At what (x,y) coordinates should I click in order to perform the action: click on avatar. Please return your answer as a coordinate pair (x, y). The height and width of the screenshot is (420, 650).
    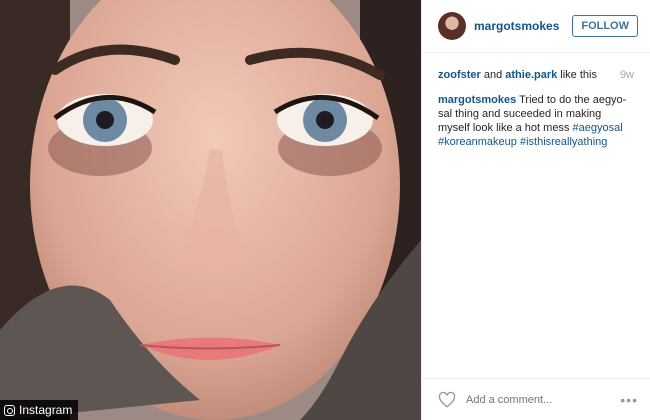
    Looking at the image, I should click on (452, 26).